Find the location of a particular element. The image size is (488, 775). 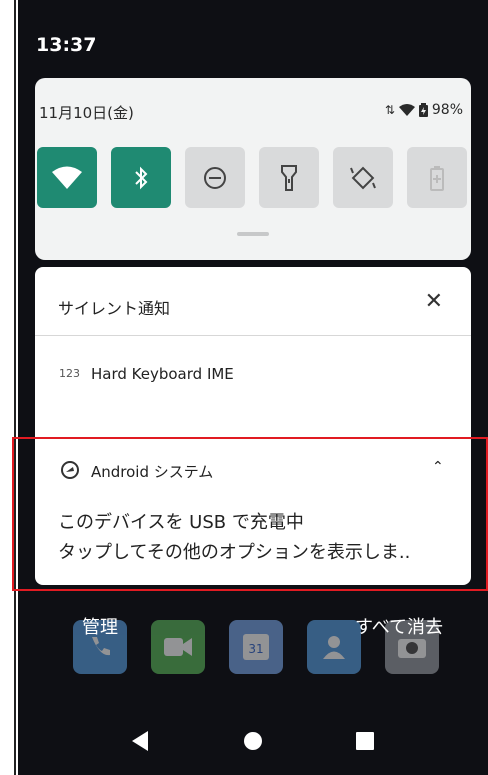

calendar-app-icon: 31 is located at coordinates (256, 647).